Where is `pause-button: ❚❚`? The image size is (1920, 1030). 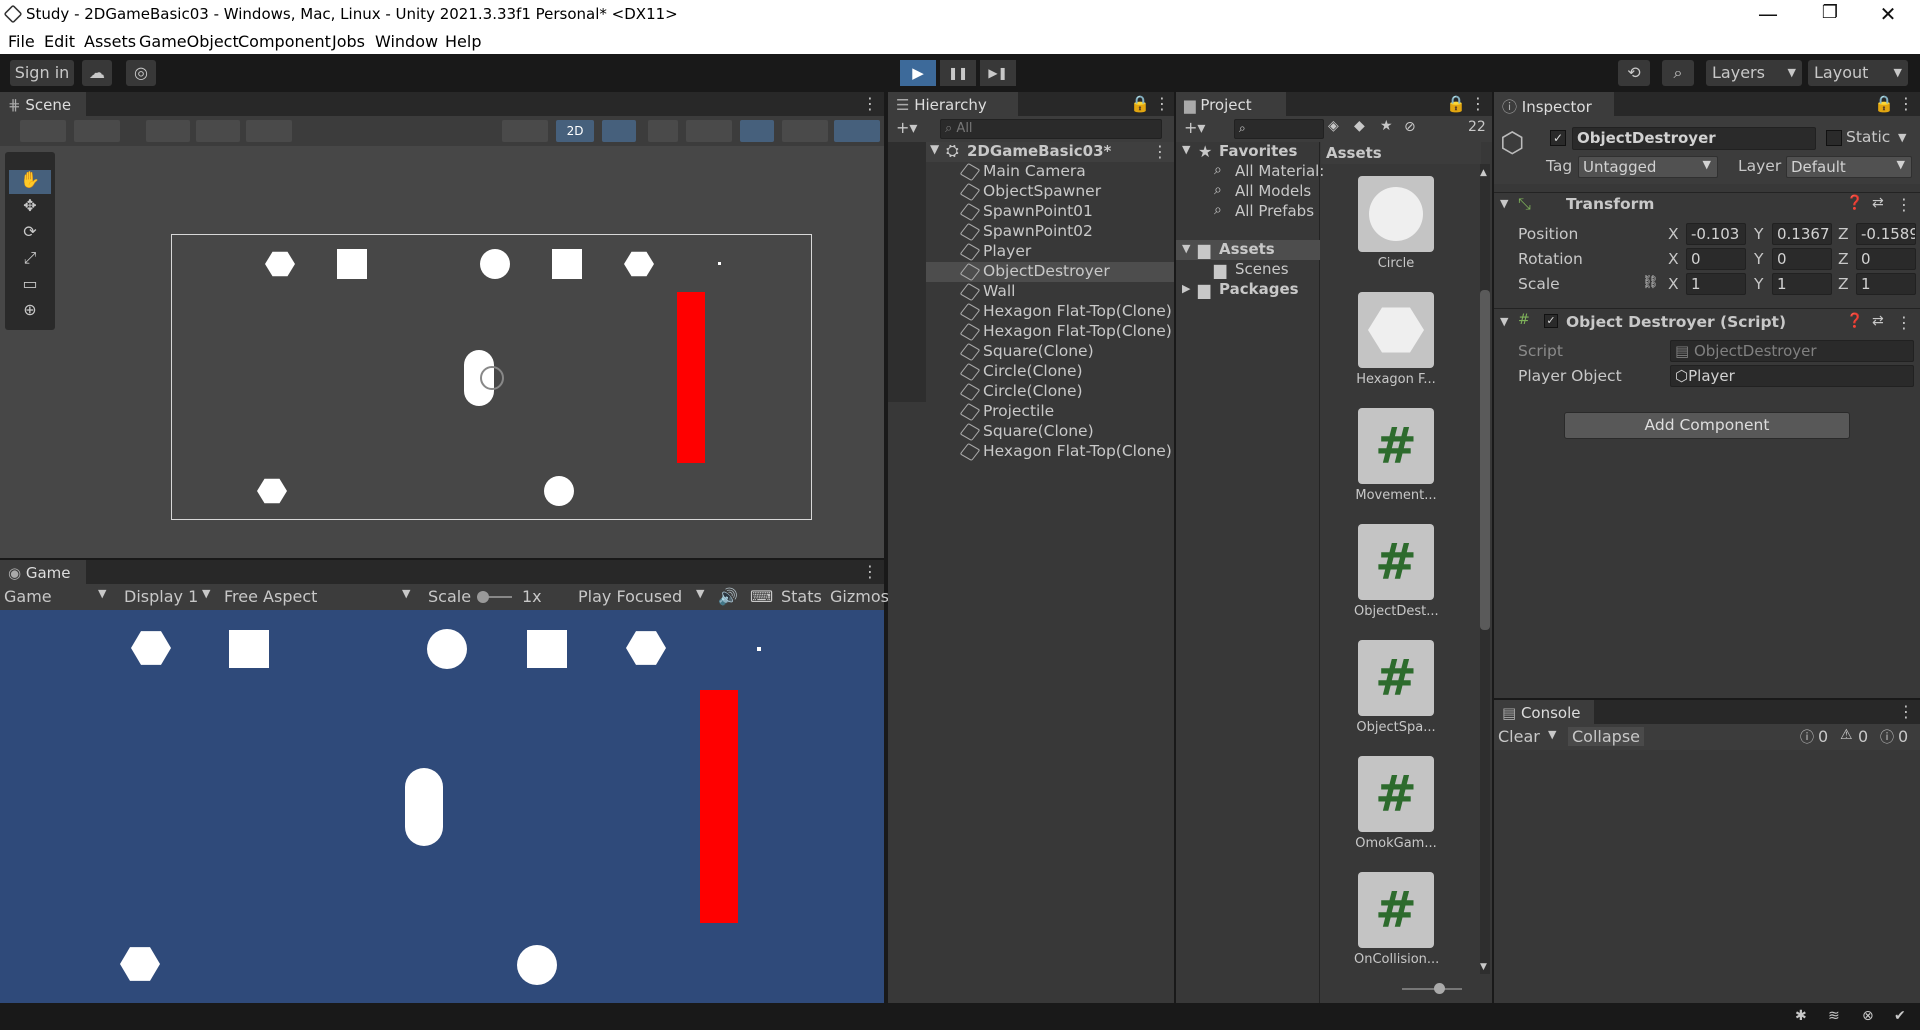
pause-button: ❚❚ is located at coordinates (958, 73).